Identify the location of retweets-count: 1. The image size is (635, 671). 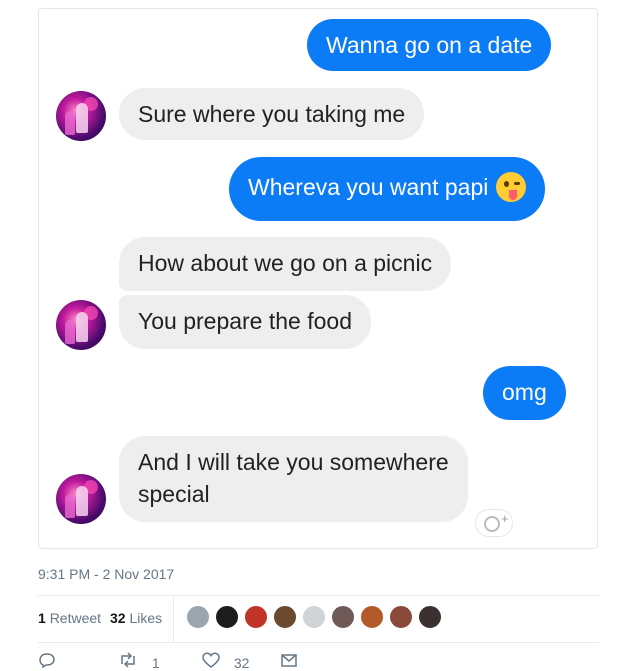
(42, 618).